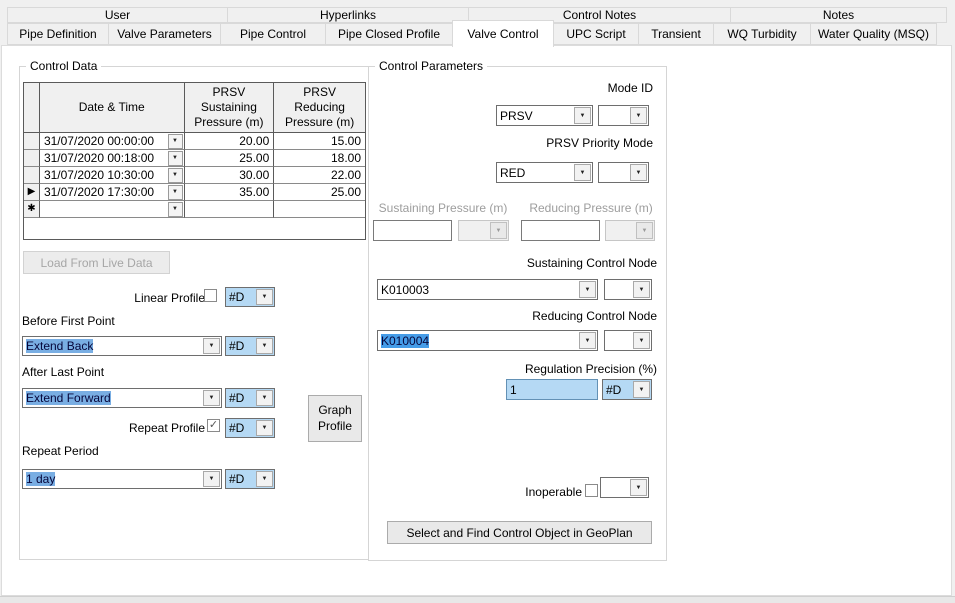 The width and height of the screenshot is (955, 603). I want to click on tab-label: Pipe Definition, so click(58, 34).